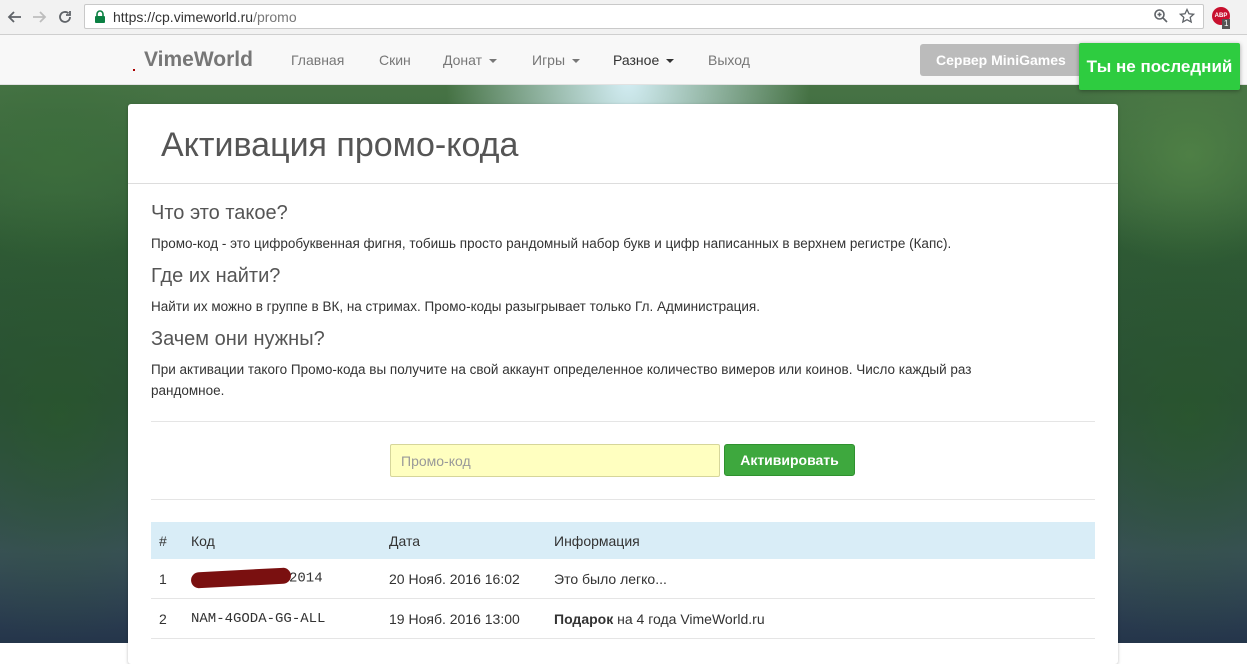  I want to click on nav-skin: Скин, so click(395, 60).